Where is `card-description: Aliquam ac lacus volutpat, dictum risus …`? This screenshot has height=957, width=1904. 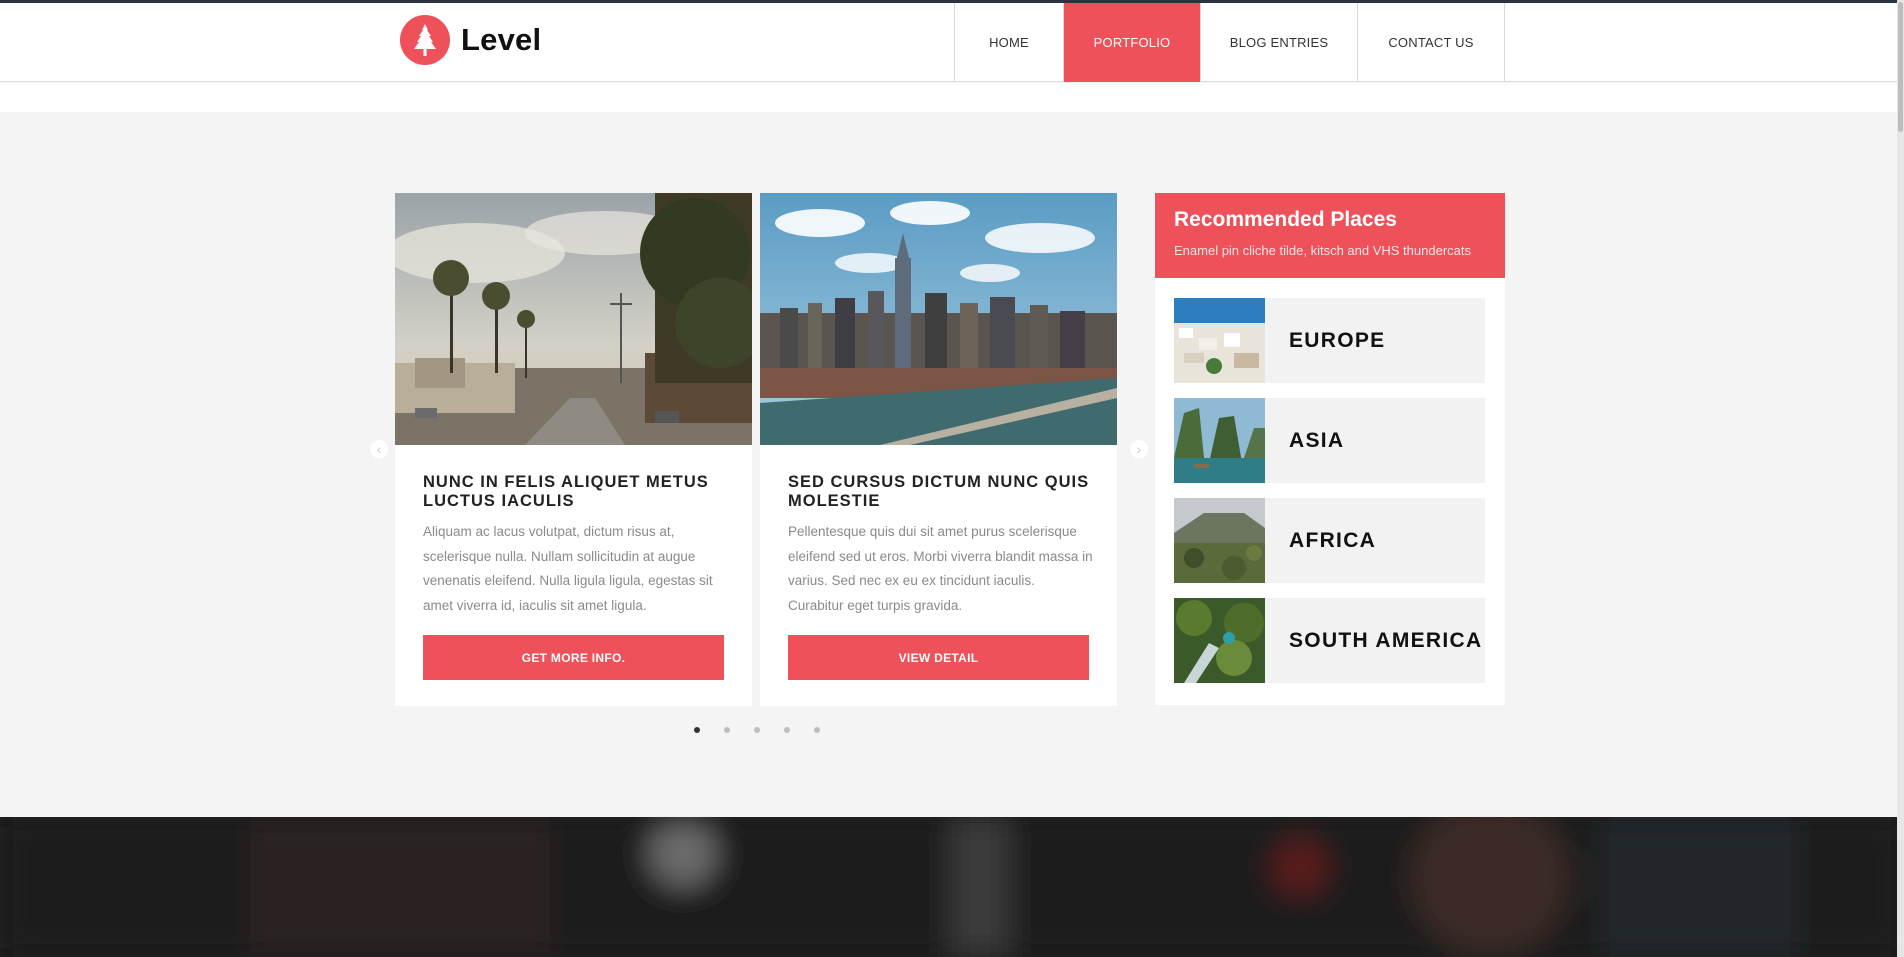 card-description: Aliquam ac lacus volutpat, dictum risus … is located at coordinates (568, 568).